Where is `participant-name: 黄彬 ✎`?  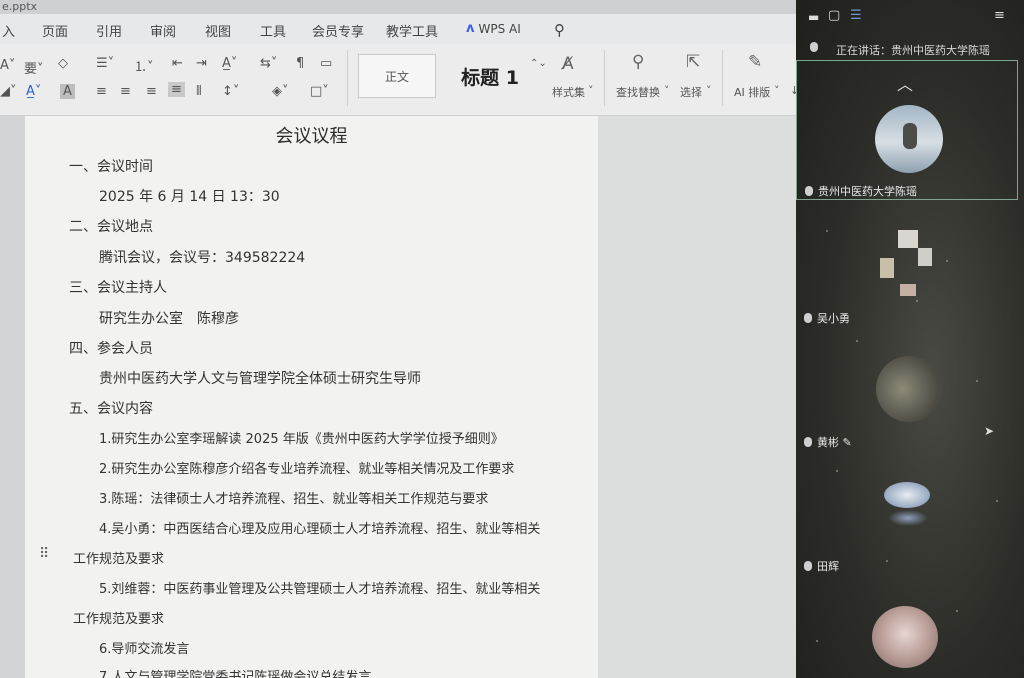
participant-name: 黄彬 ✎ is located at coordinates (828, 442).